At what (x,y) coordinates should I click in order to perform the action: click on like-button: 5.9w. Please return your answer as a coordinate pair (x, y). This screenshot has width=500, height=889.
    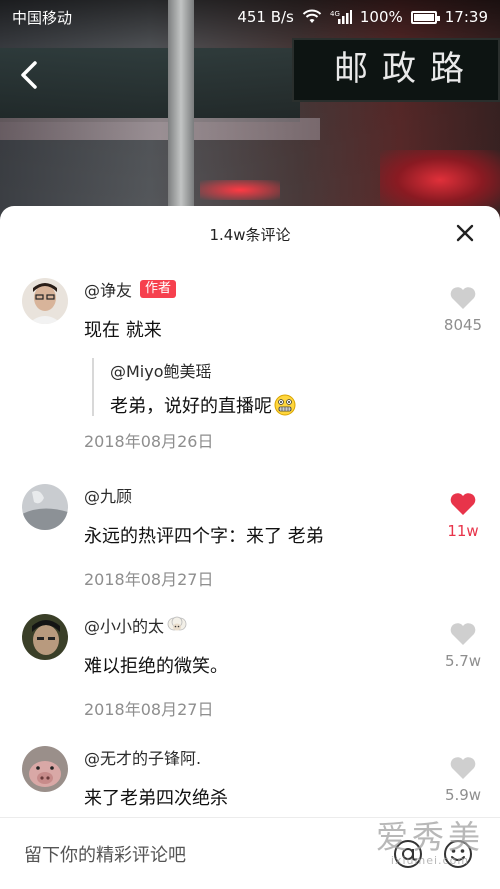
    Looking at the image, I should click on (463, 780).